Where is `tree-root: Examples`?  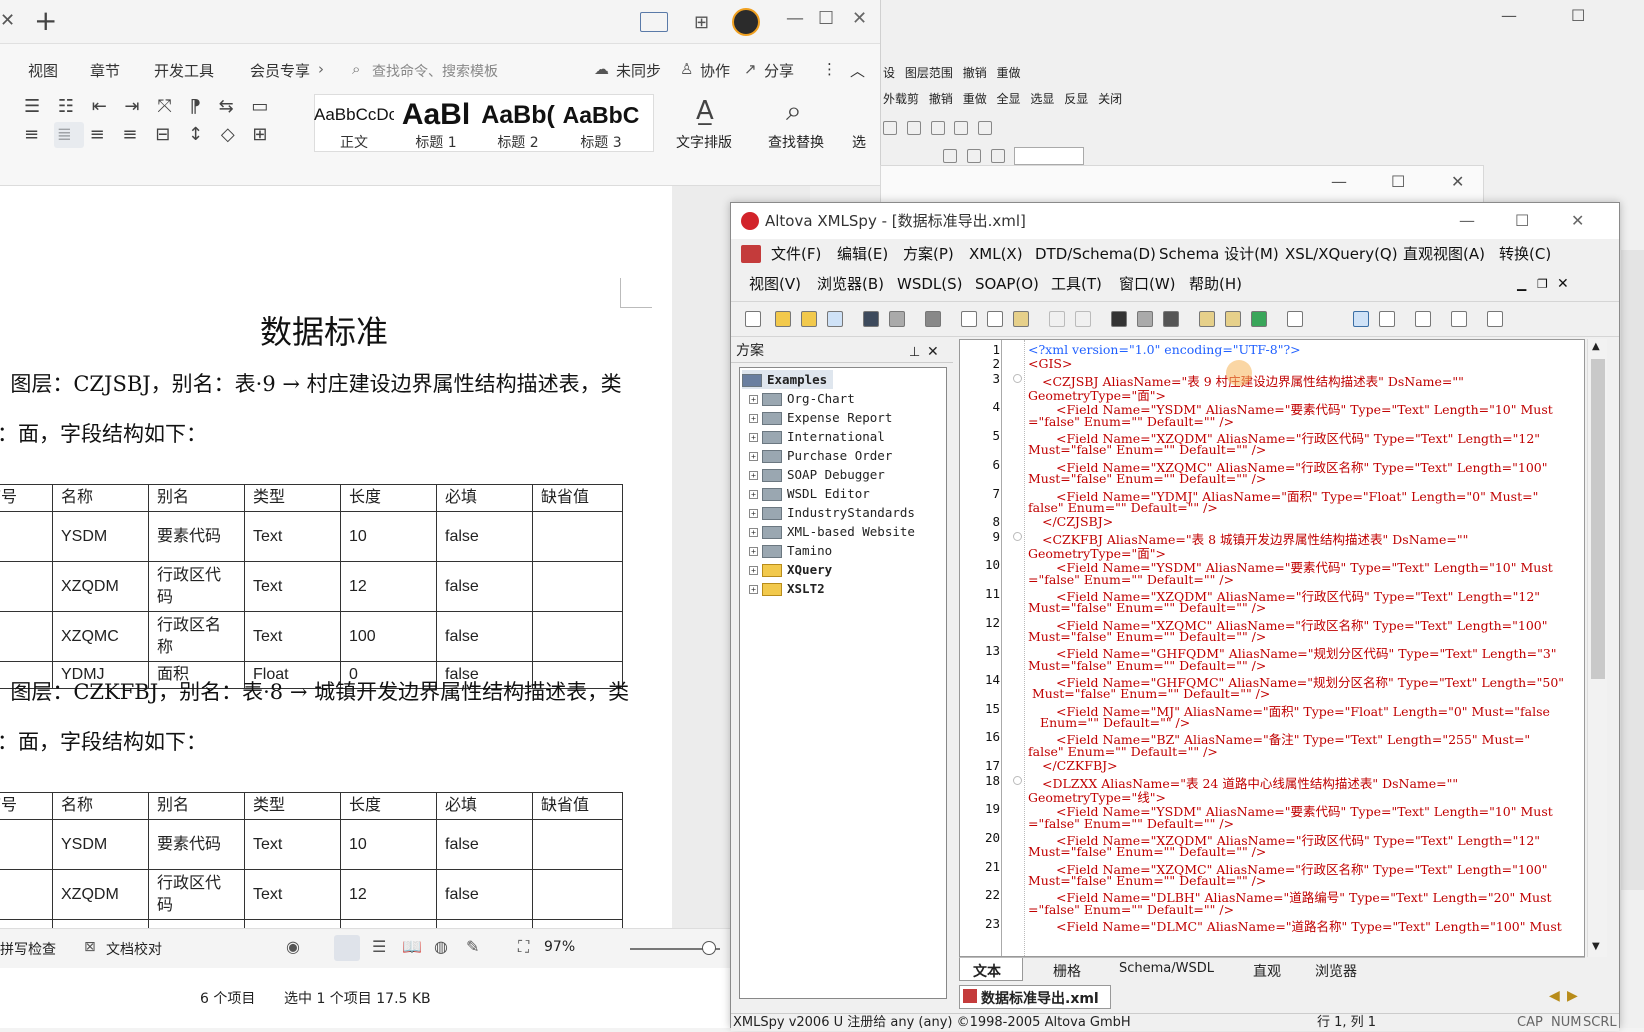 tree-root: Examples is located at coordinates (788, 379).